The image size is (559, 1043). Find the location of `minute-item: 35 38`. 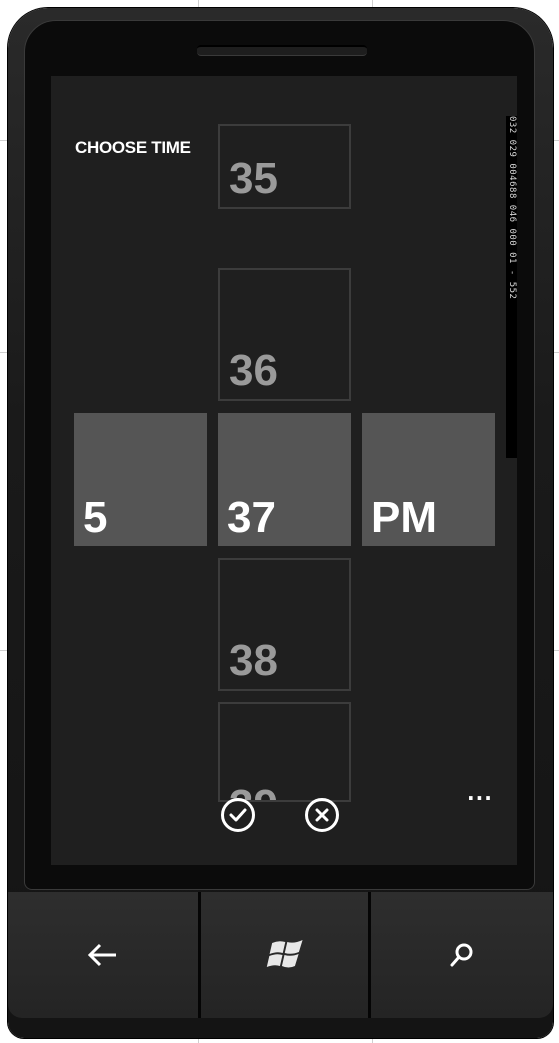

minute-item: 35 38 is located at coordinates (284, 624).